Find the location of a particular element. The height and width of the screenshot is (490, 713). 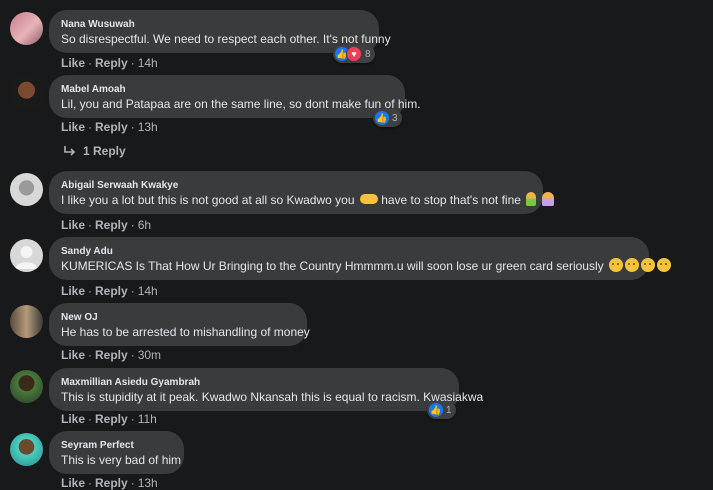

reaction-summary: 👍 3 is located at coordinates (387, 118).